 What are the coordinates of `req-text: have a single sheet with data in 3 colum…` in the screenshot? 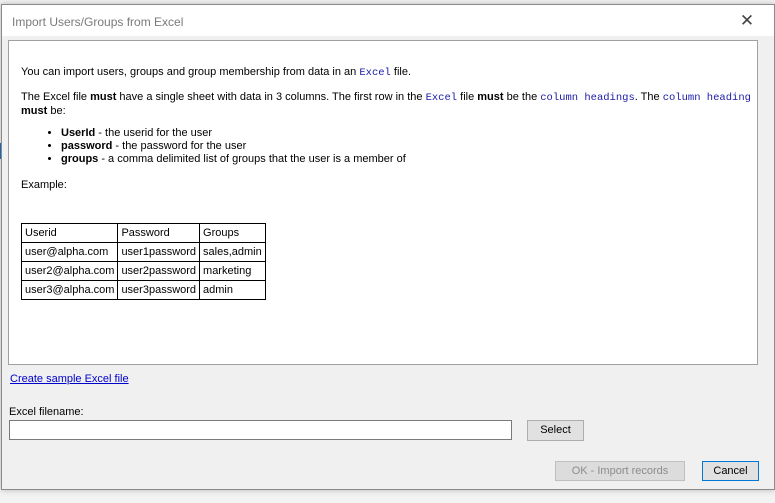 It's located at (271, 97).